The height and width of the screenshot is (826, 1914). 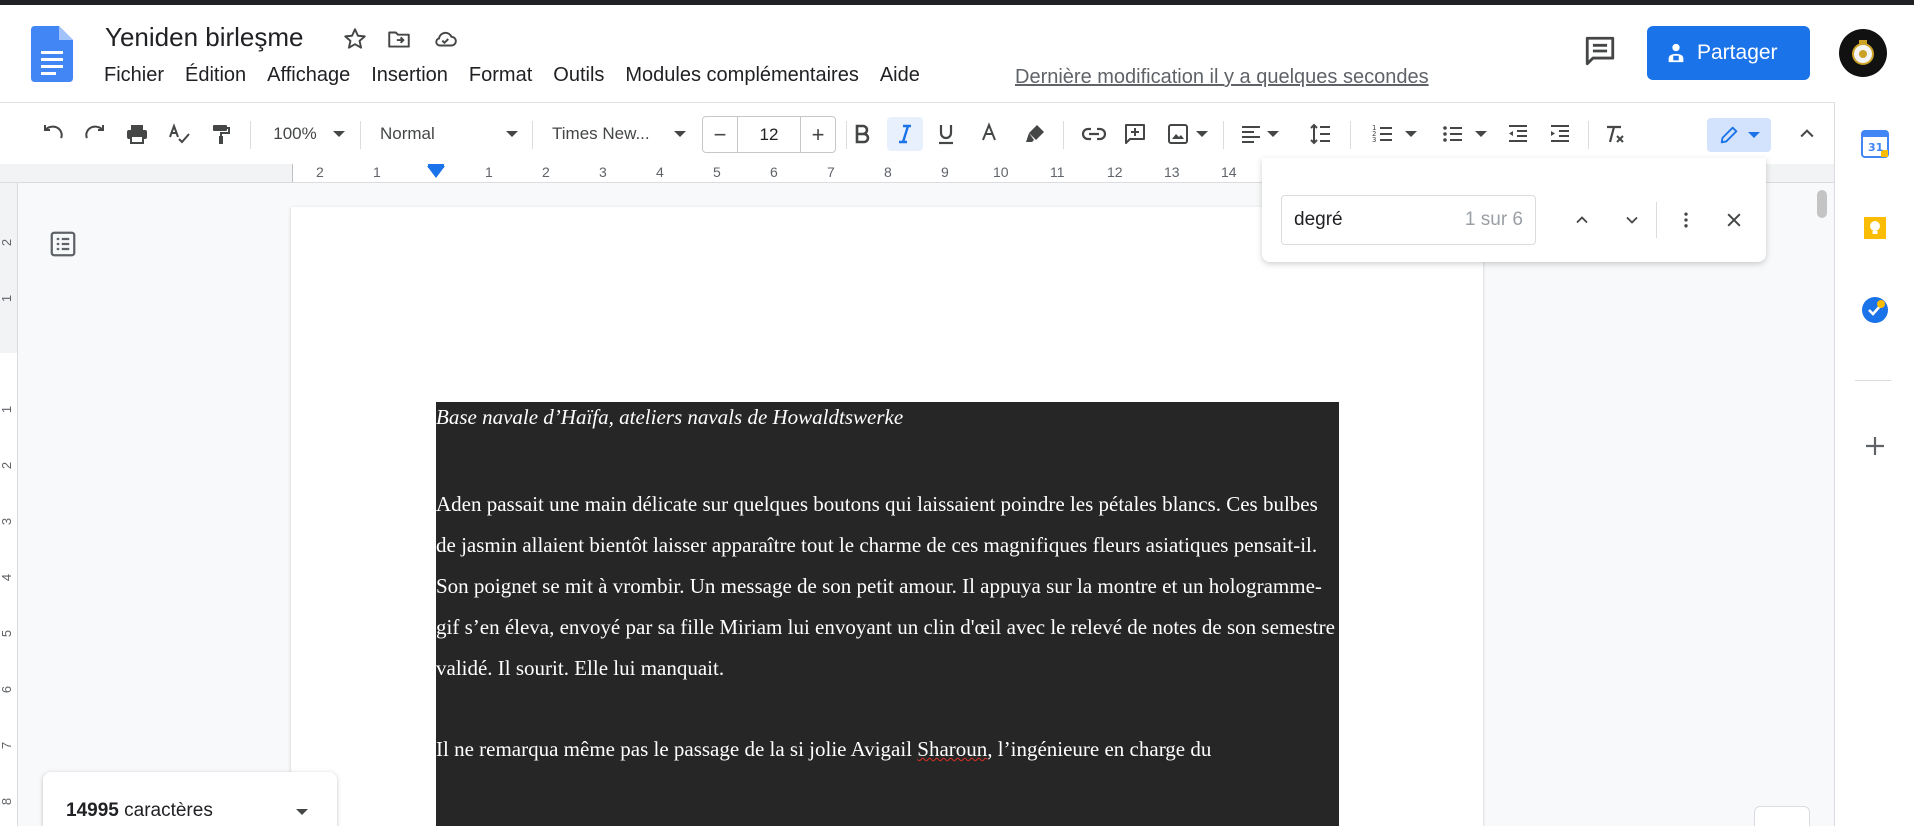 I want to click on word-count-widget: 14995 caractères, so click(x=190, y=799).